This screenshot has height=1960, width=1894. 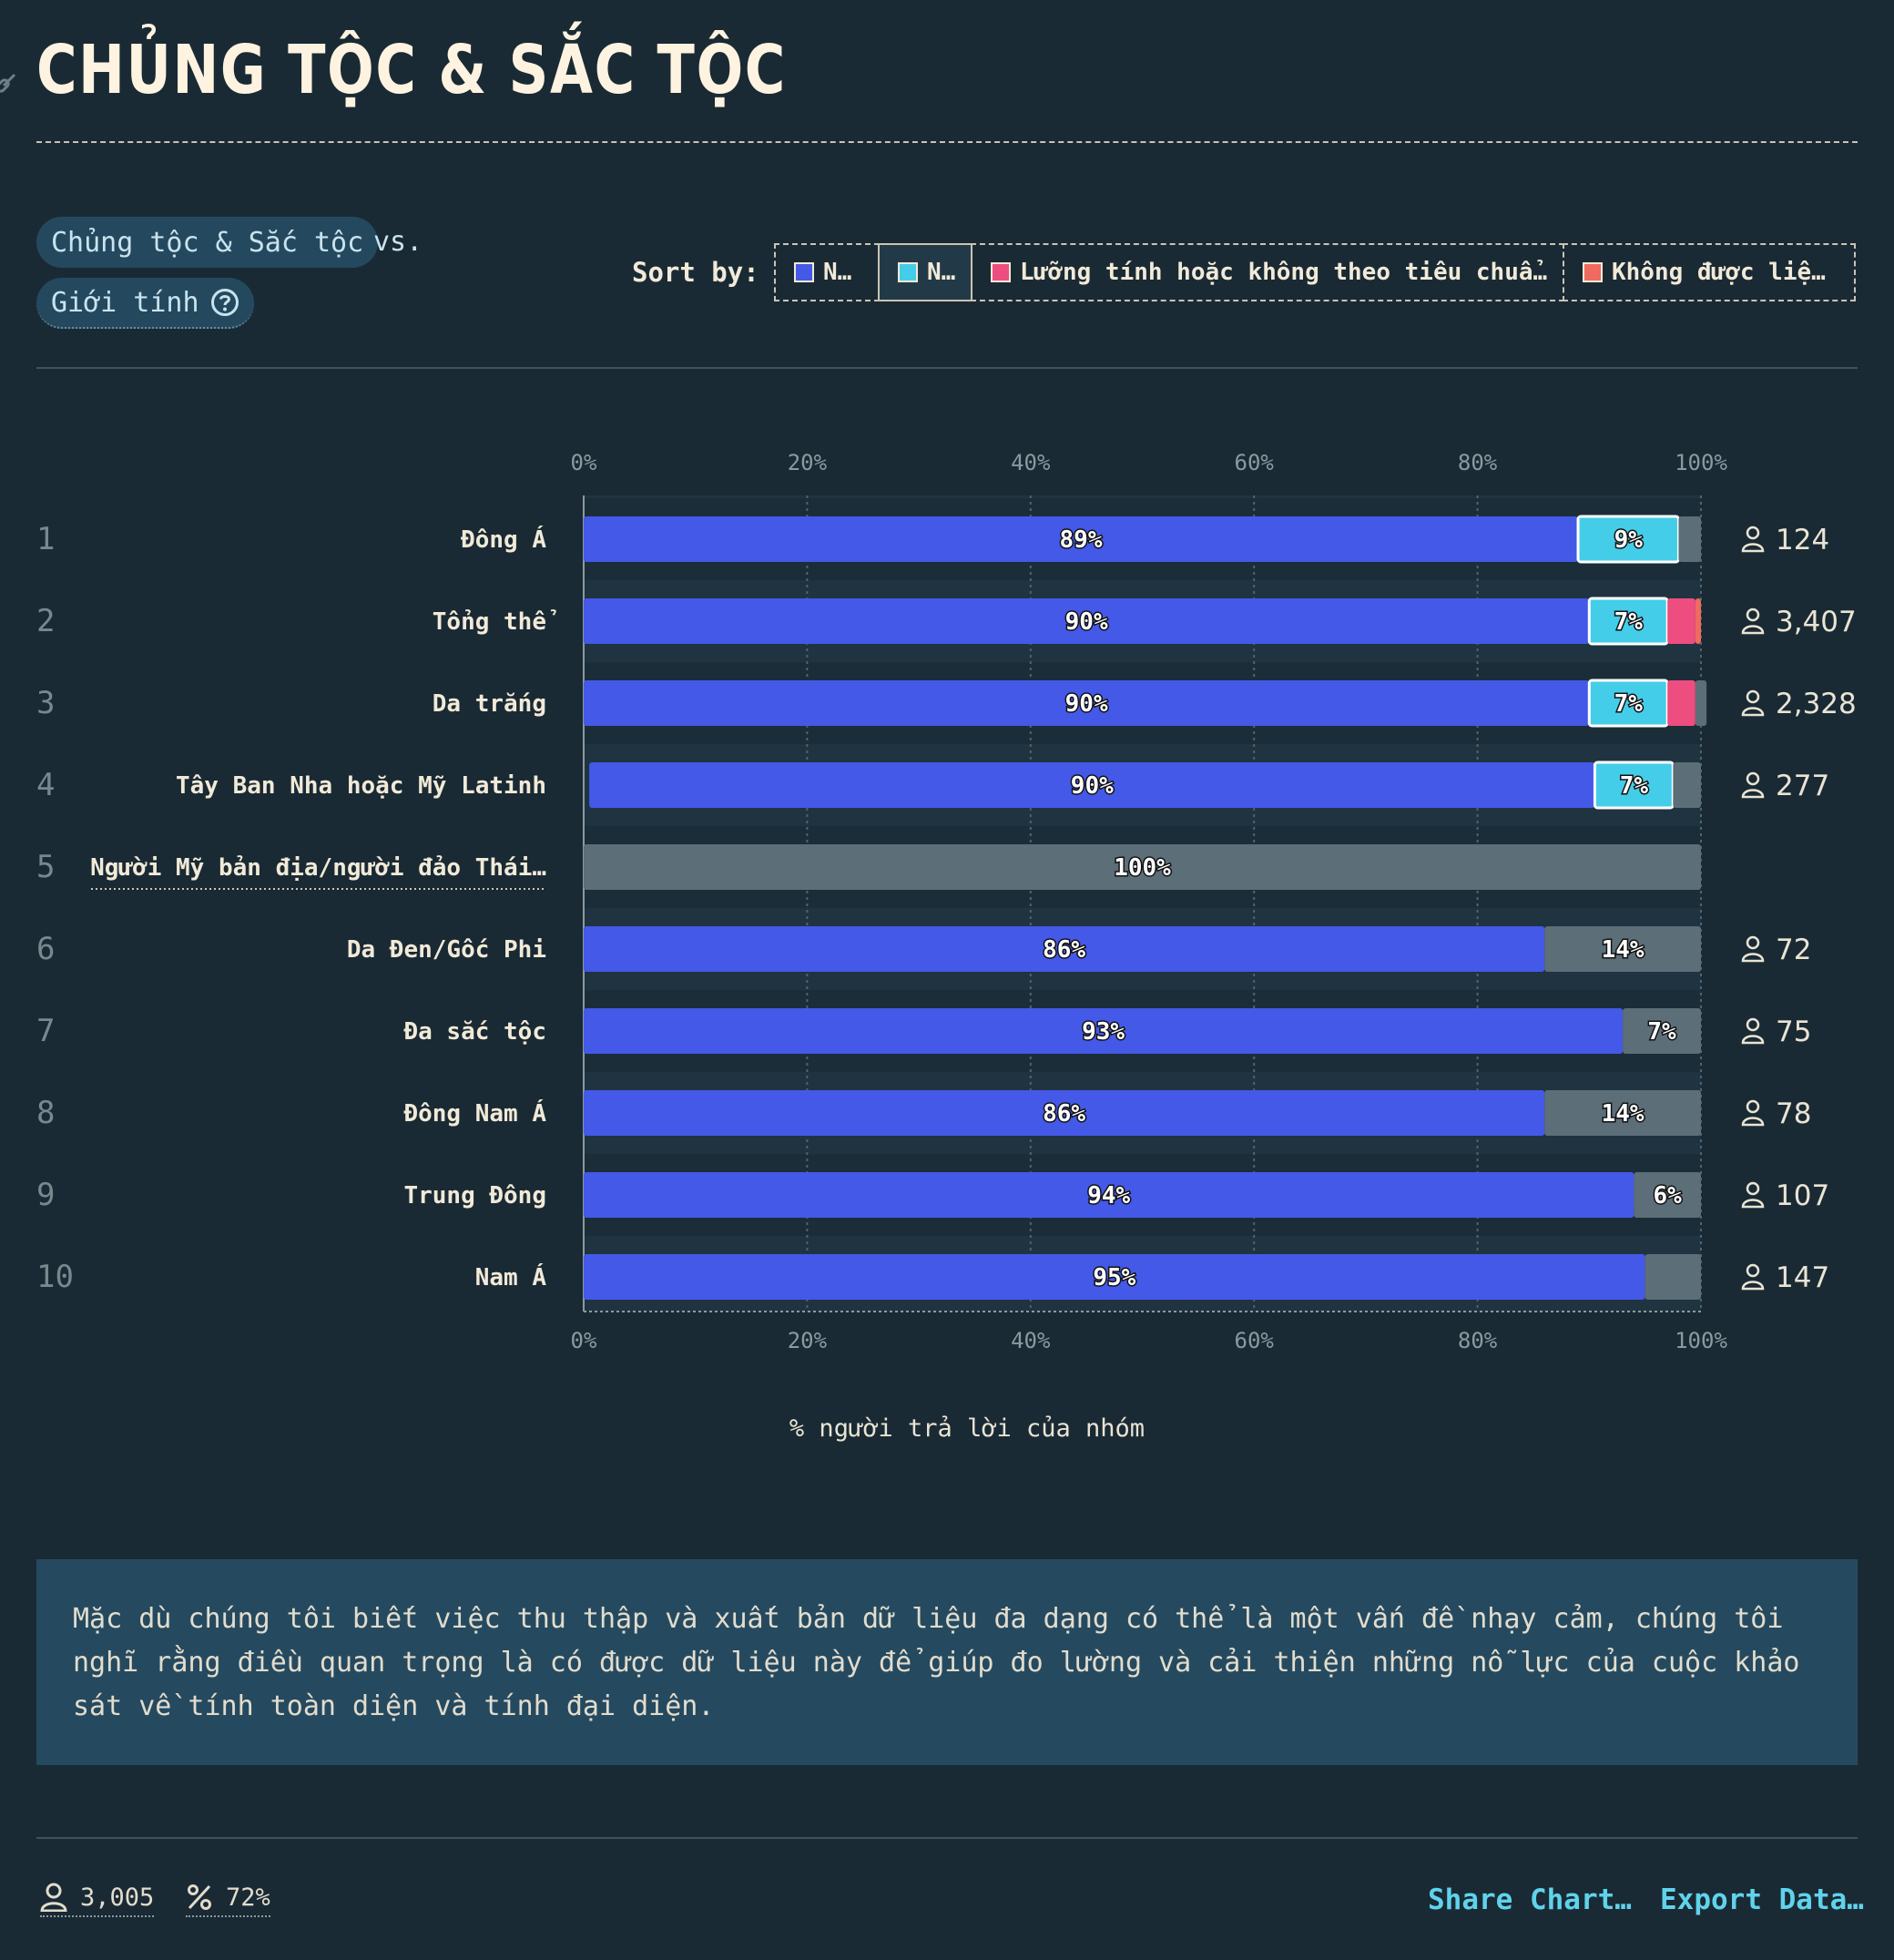 What do you see at coordinates (199, 1897) in the screenshot?
I see `percent-icon` at bounding box center [199, 1897].